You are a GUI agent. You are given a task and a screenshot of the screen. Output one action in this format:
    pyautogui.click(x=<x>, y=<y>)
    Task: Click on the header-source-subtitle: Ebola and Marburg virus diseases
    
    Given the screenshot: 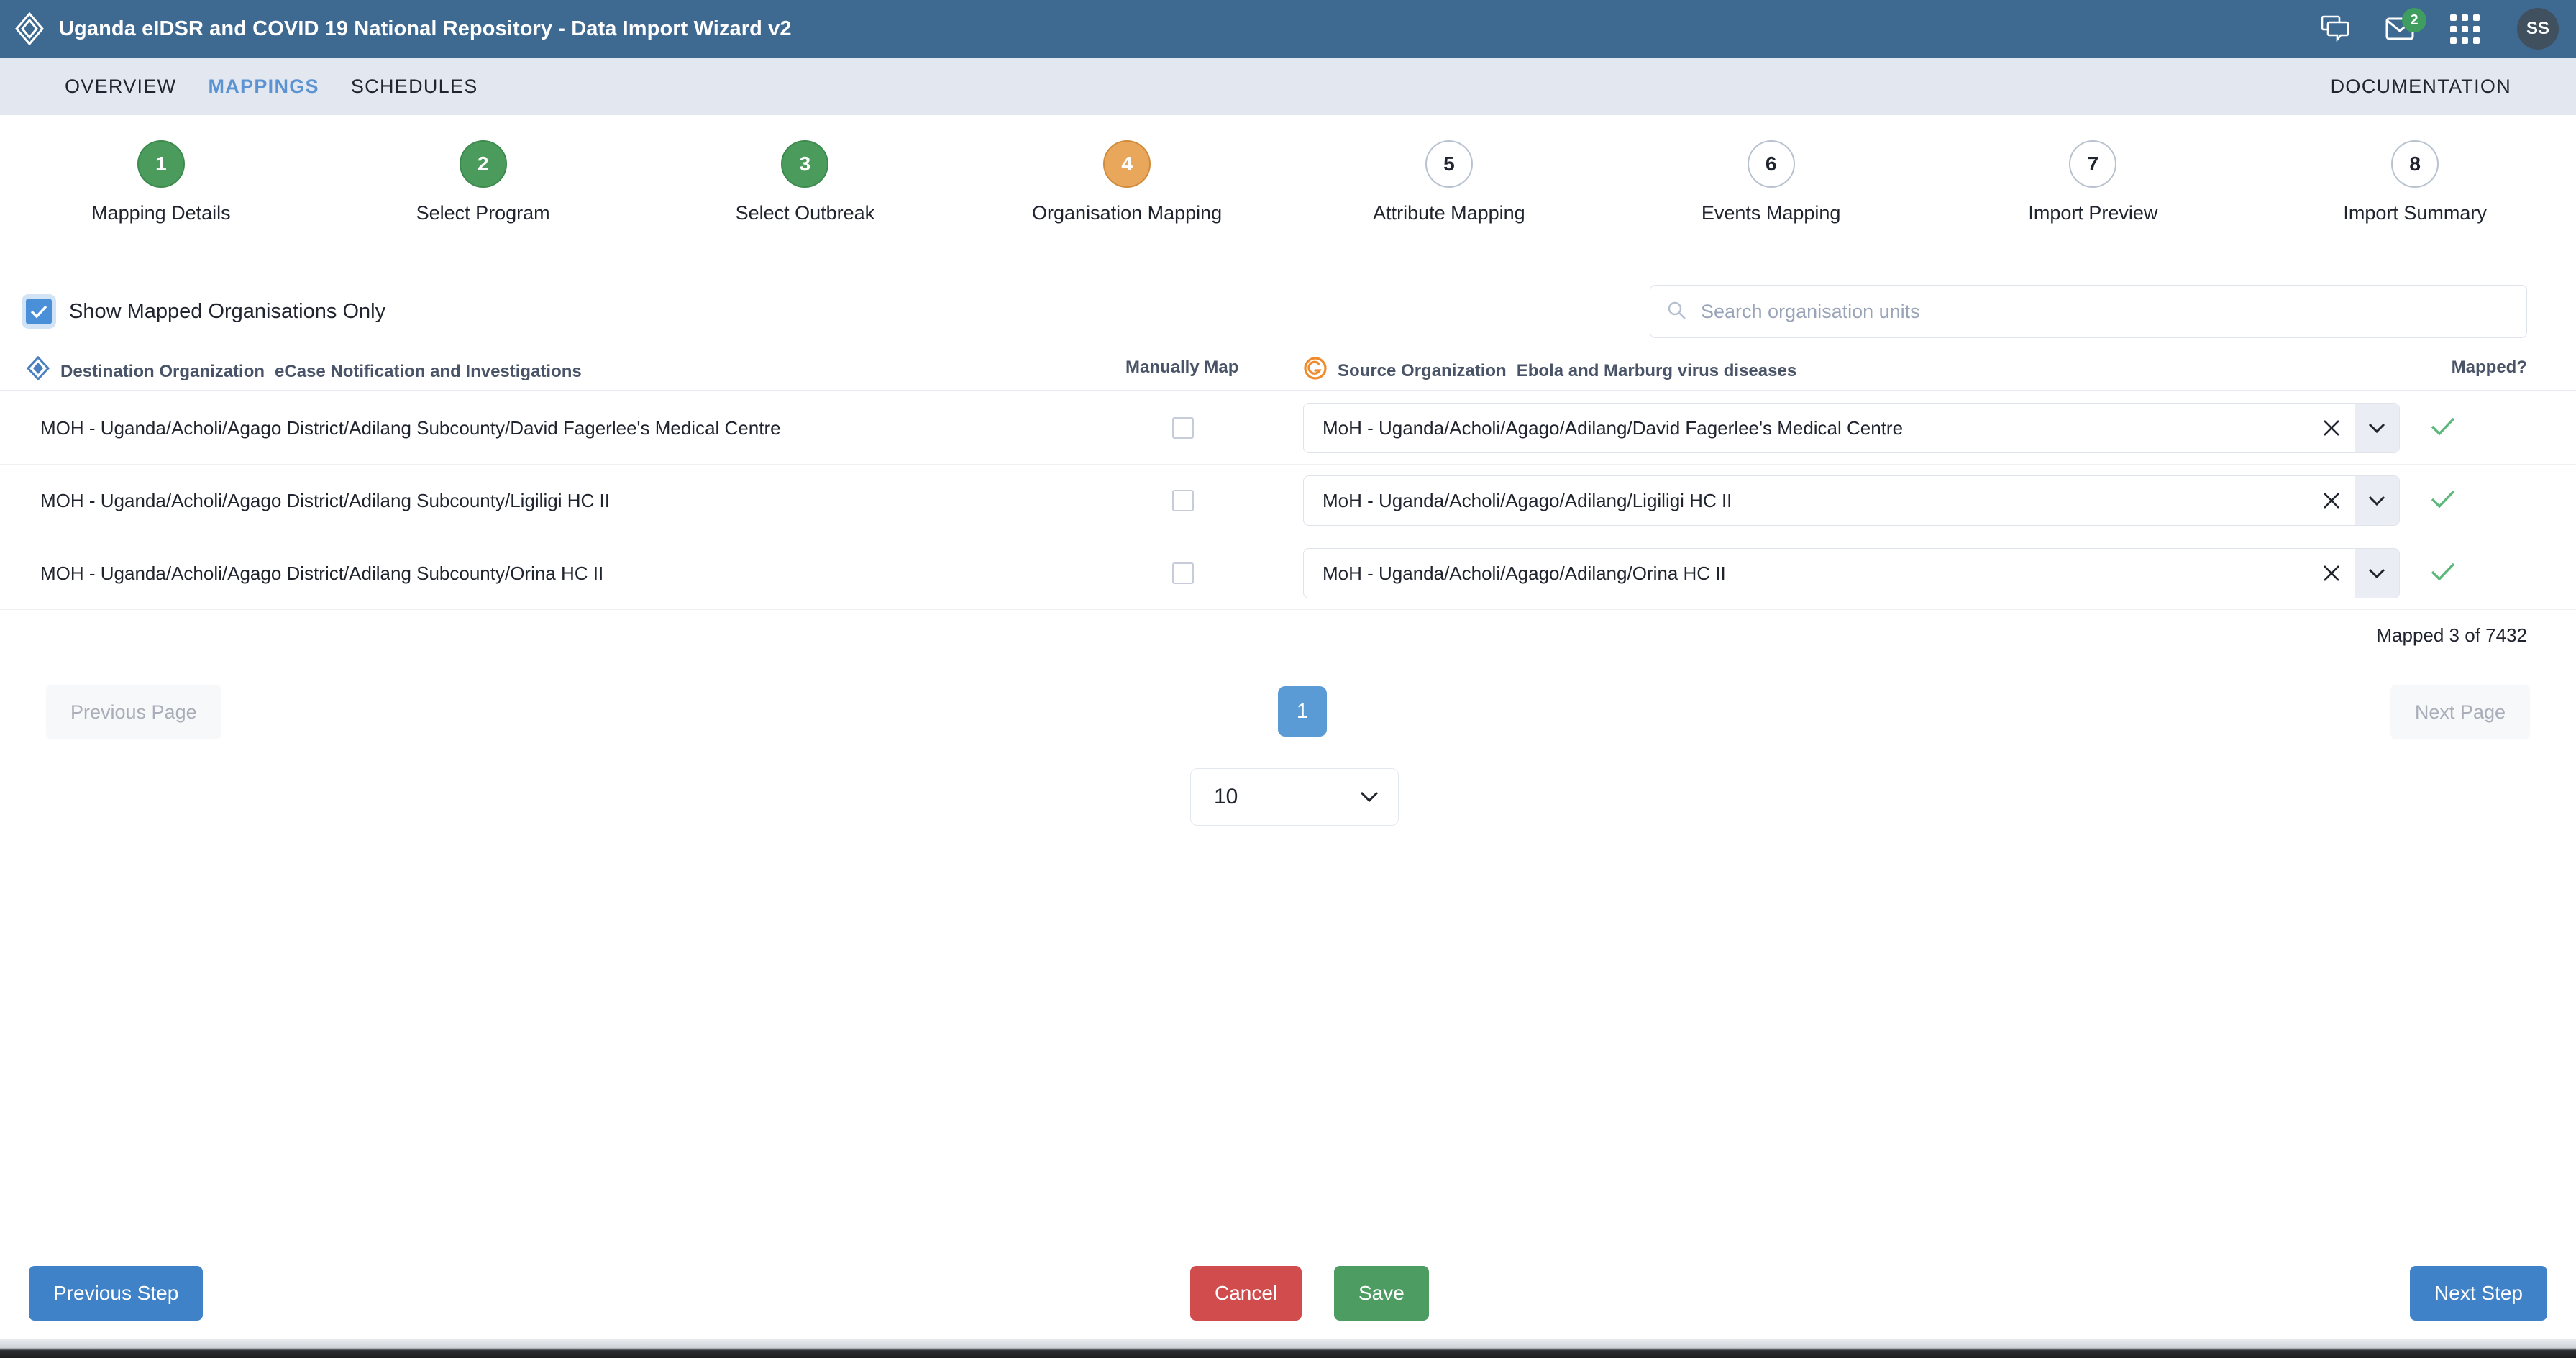 What is the action you would take?
    pyautogui.click(x=1656, y=370)
    